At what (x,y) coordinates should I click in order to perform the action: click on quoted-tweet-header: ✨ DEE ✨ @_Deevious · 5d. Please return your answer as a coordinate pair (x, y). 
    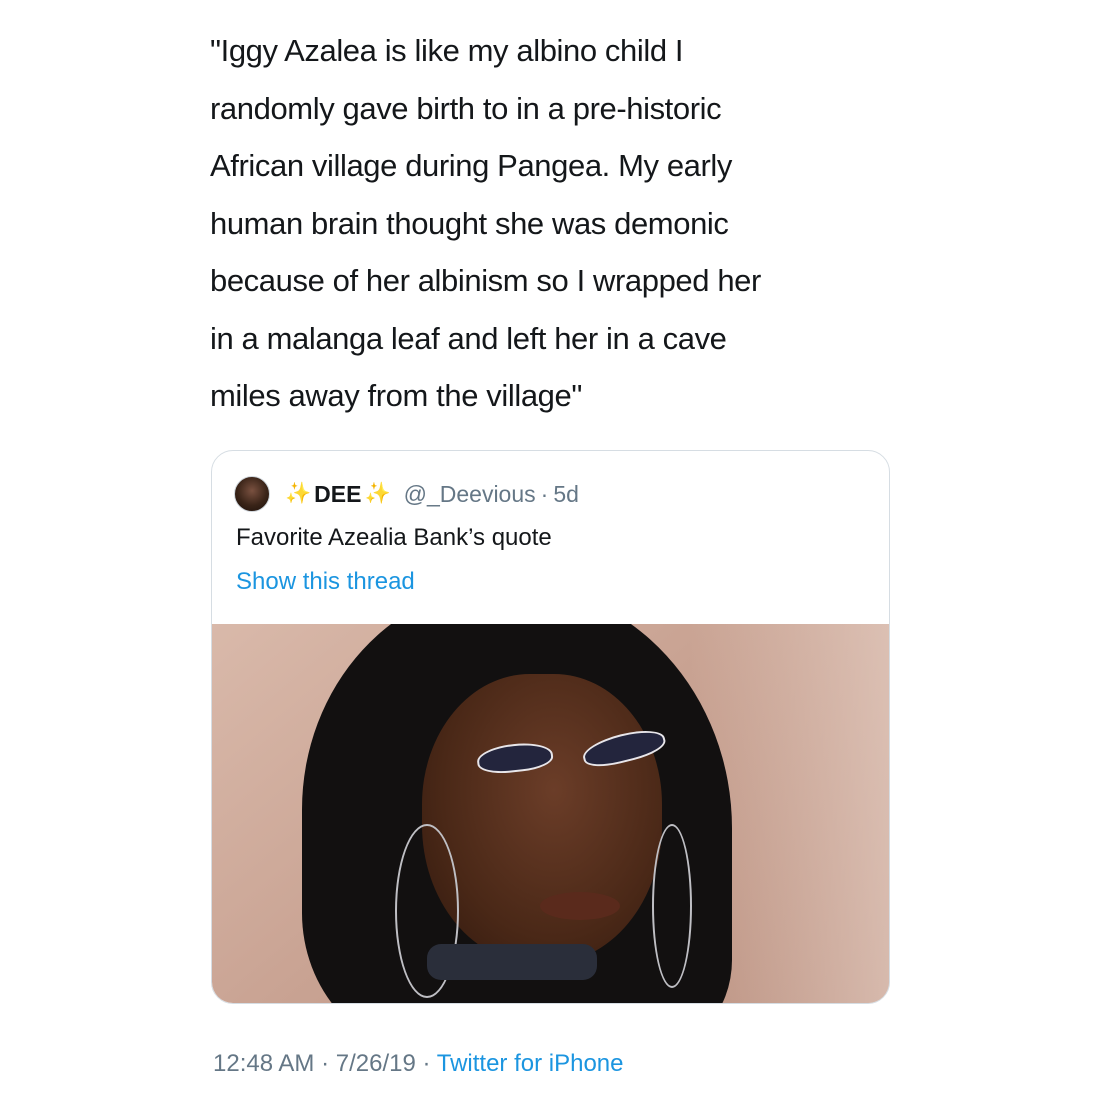
    Looking at the image, I should click on (406, 494).